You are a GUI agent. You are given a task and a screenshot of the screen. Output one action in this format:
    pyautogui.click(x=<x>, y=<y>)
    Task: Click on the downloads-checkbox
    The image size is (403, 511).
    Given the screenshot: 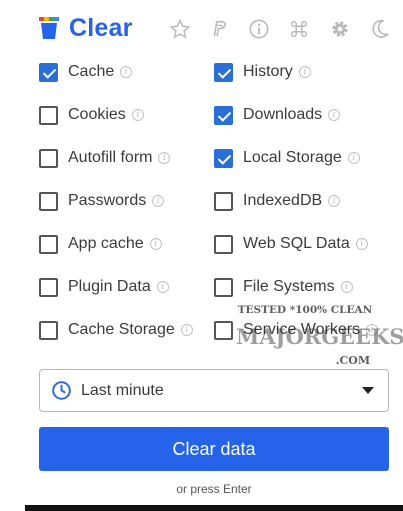 What is the action you would take?
    pyautogui.click(x=223, y=115)
    